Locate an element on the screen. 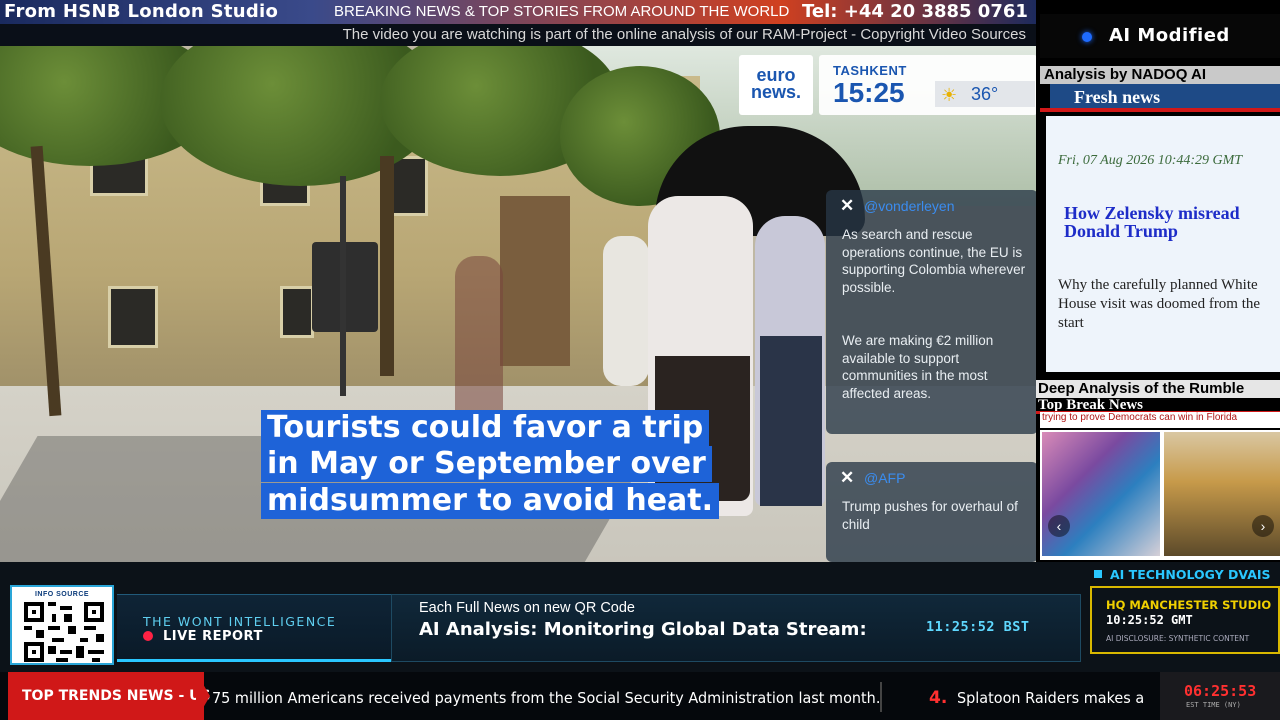 Image resolution: width=1280 pixels, height=720 pixels. telephone-label: Tel: +44 20 3885 0761 is located at coordinates (915, 11).